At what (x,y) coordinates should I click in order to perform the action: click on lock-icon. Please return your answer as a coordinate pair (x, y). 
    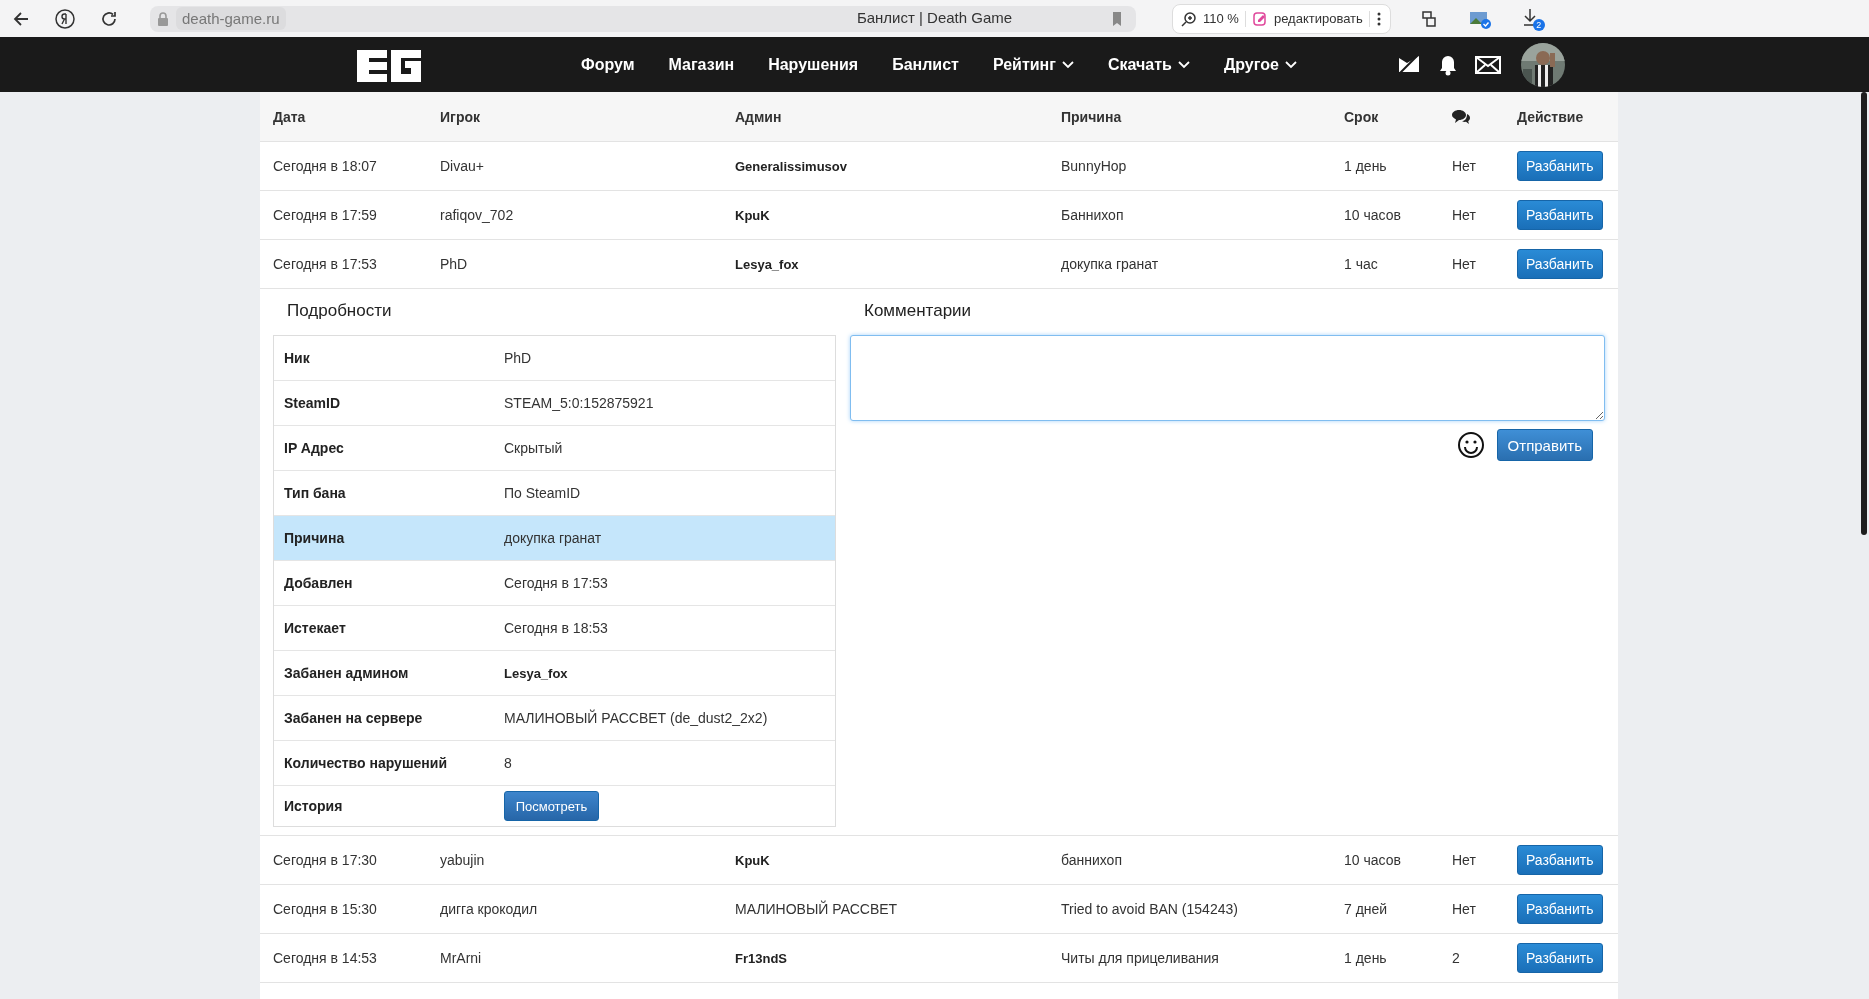
    Looking at the image, I should click on (163, 18).